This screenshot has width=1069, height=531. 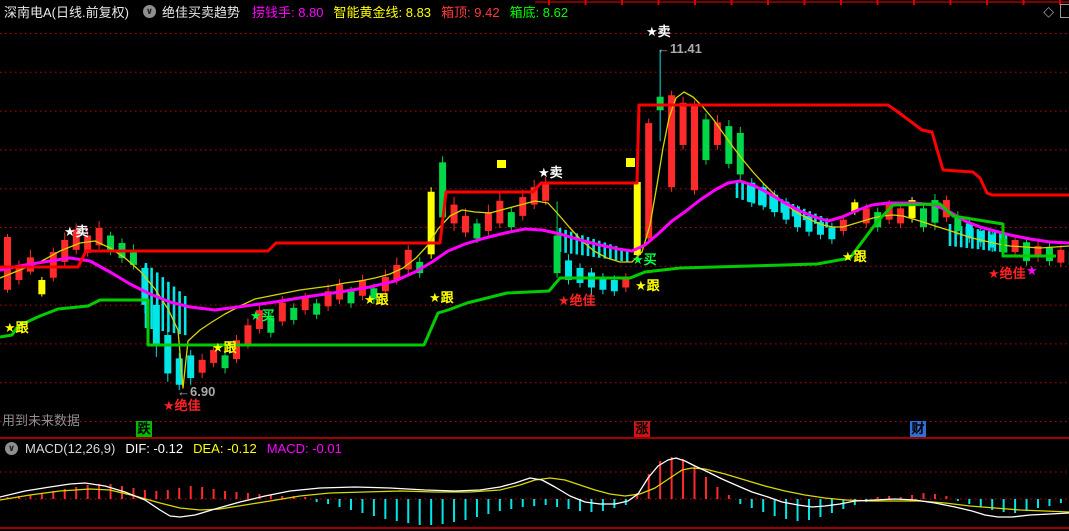 I want to click on titlebar-right-icons: ◇, so click(x=1056, y=11).